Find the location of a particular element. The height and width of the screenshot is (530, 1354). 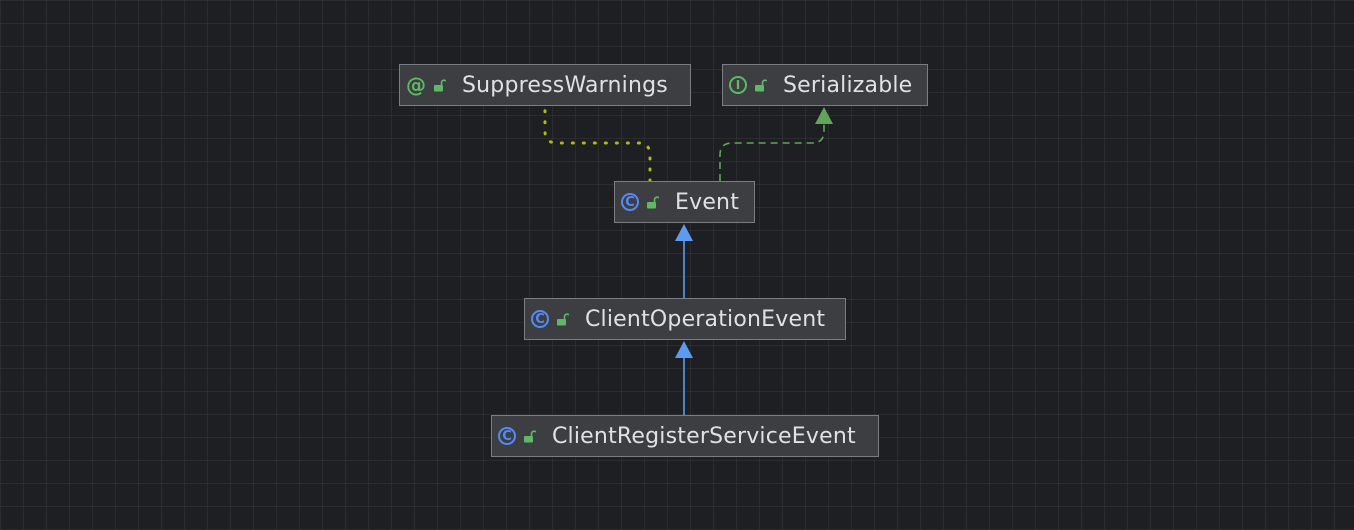

node-label: ClientOperationEvent is located at coordinates (705, 319).